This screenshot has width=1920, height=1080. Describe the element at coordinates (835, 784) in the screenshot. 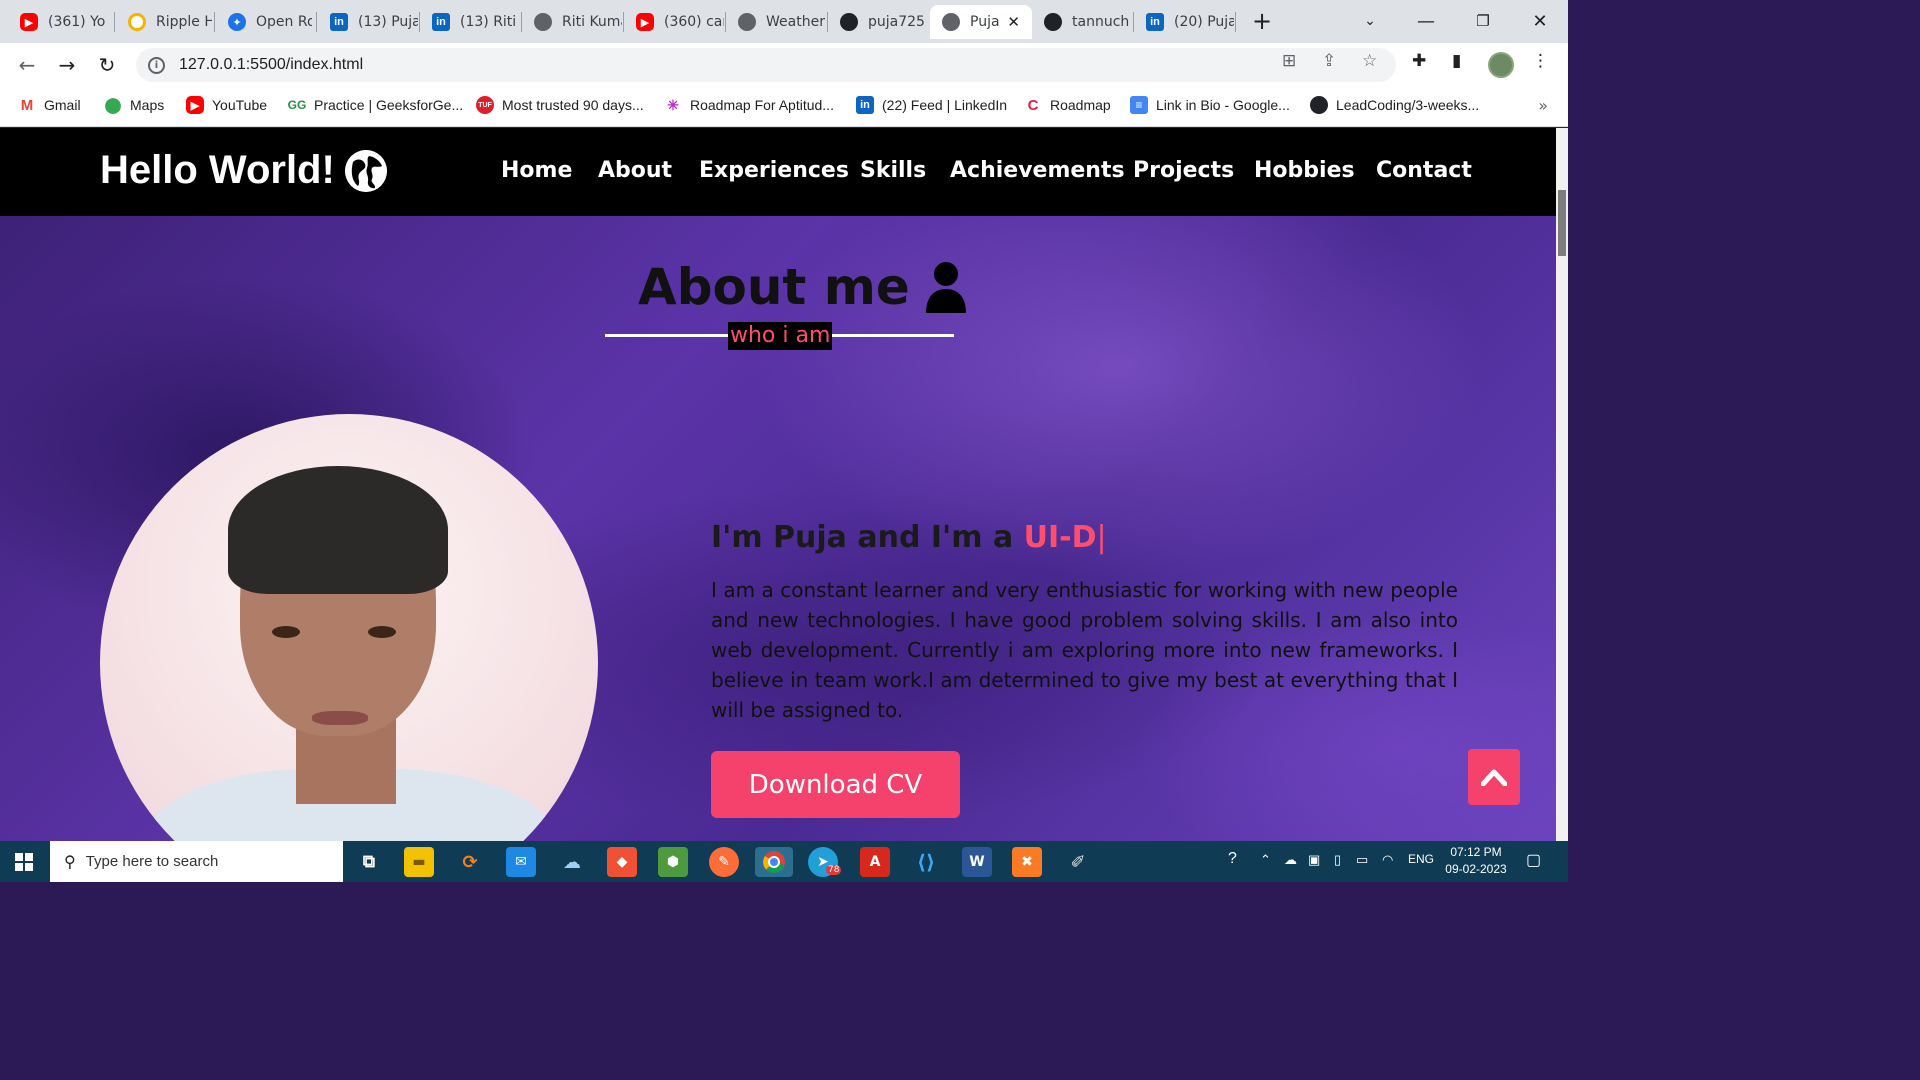

I see `download-cv-button: Download CV` at that location.